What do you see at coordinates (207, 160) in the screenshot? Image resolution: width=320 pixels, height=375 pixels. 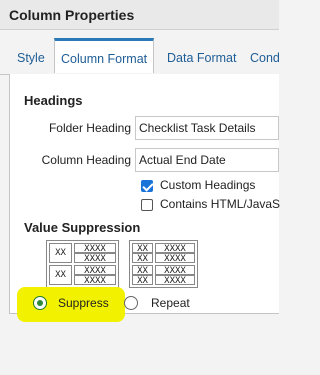 I see `column-heading-input` at bounding box center [207, 160].